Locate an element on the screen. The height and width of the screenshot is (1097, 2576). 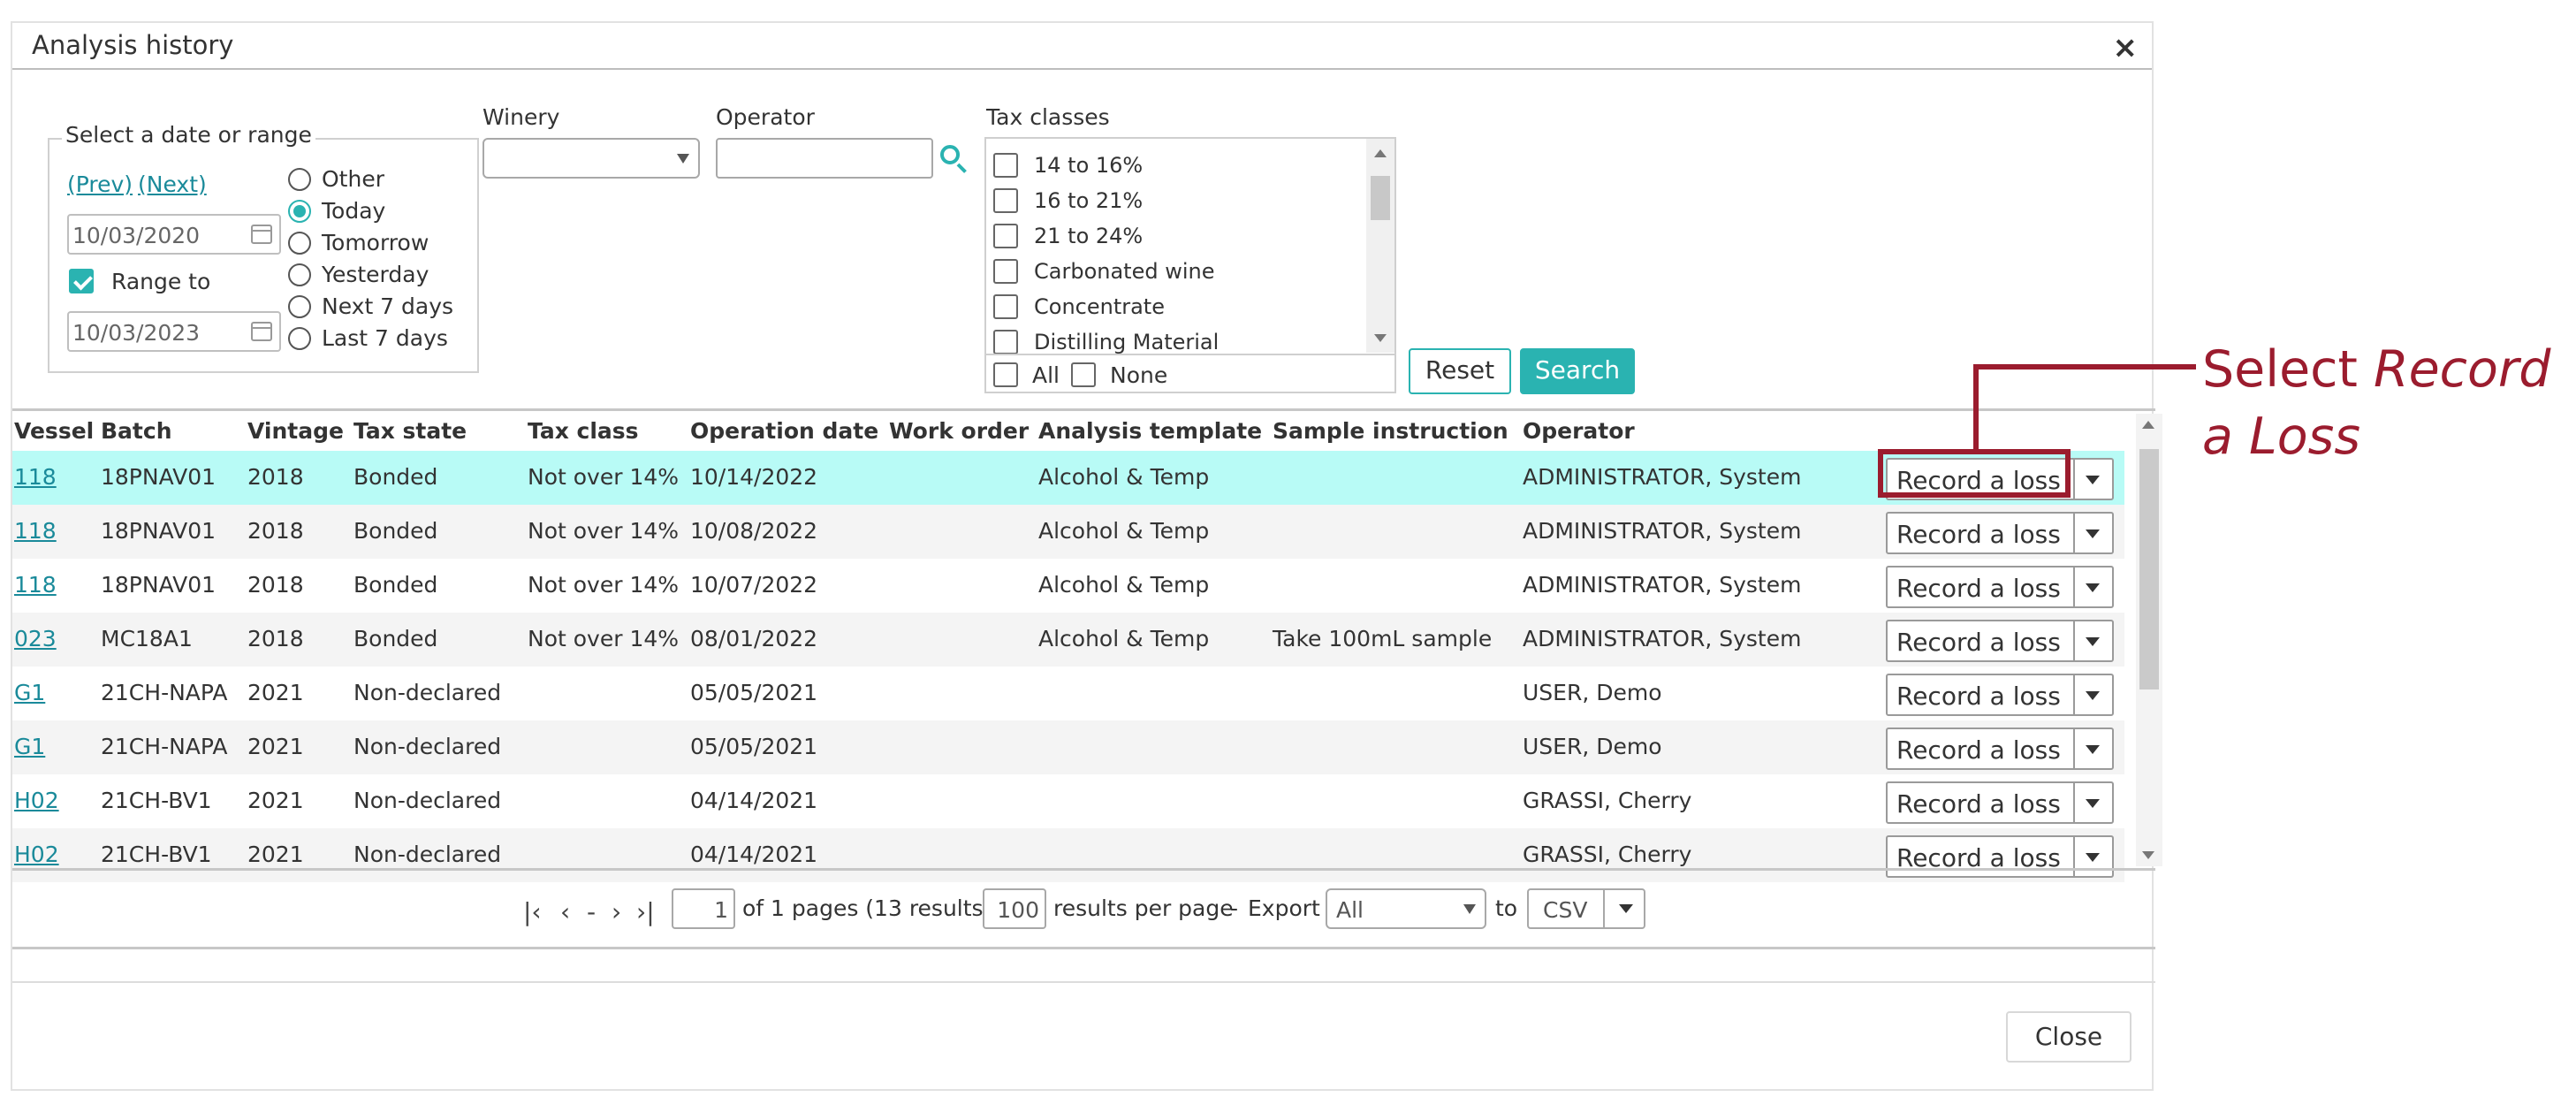
column-header-work-order: Work order is located at coordinates (959, 431).